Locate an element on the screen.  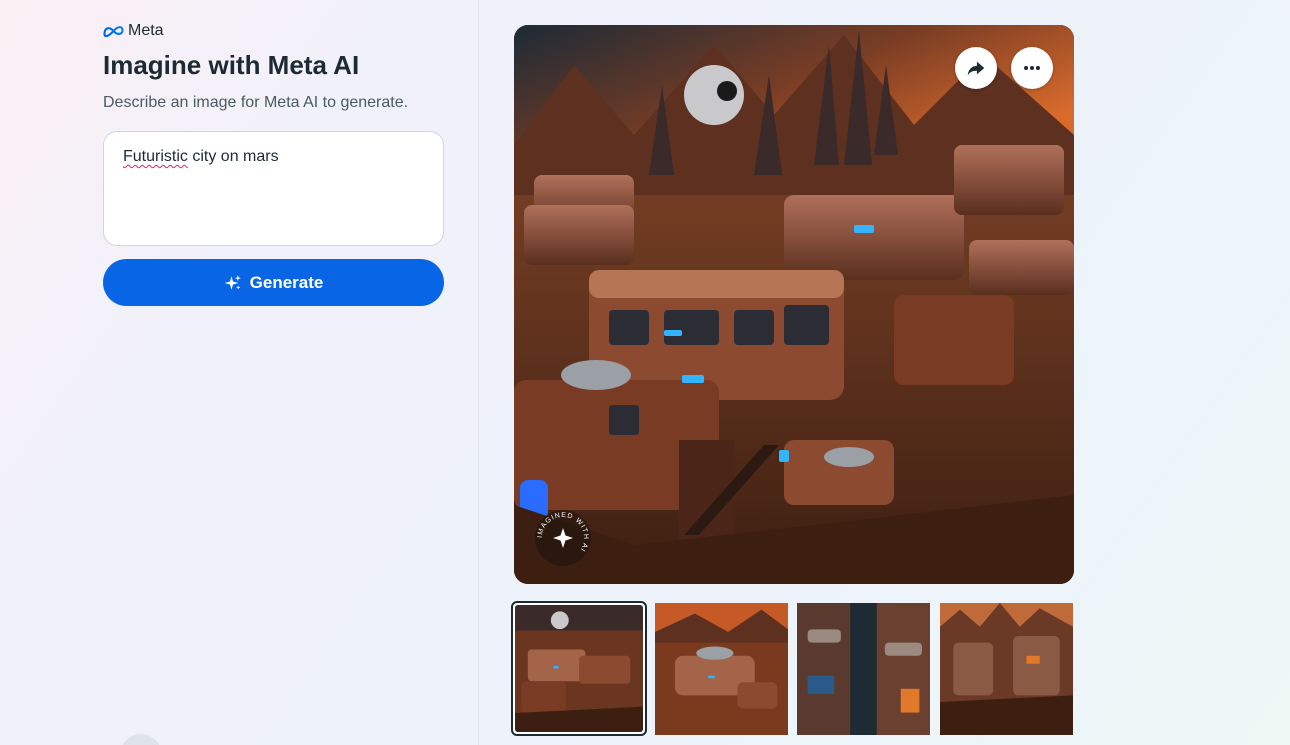
generate-button: Generate is located at coordinates (273, 282).